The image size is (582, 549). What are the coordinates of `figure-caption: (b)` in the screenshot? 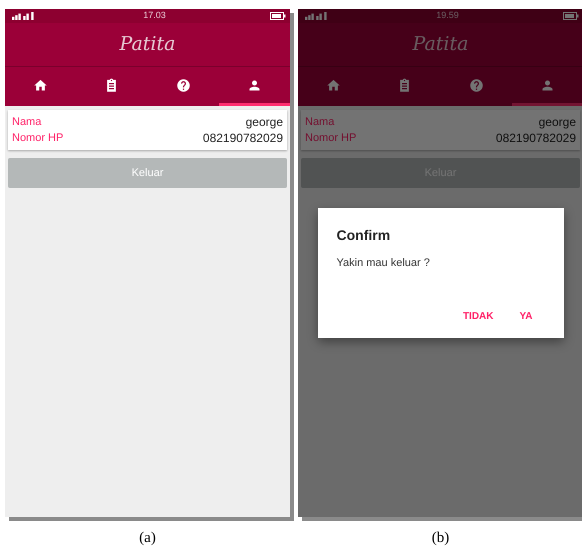 It's located at (441, 538).